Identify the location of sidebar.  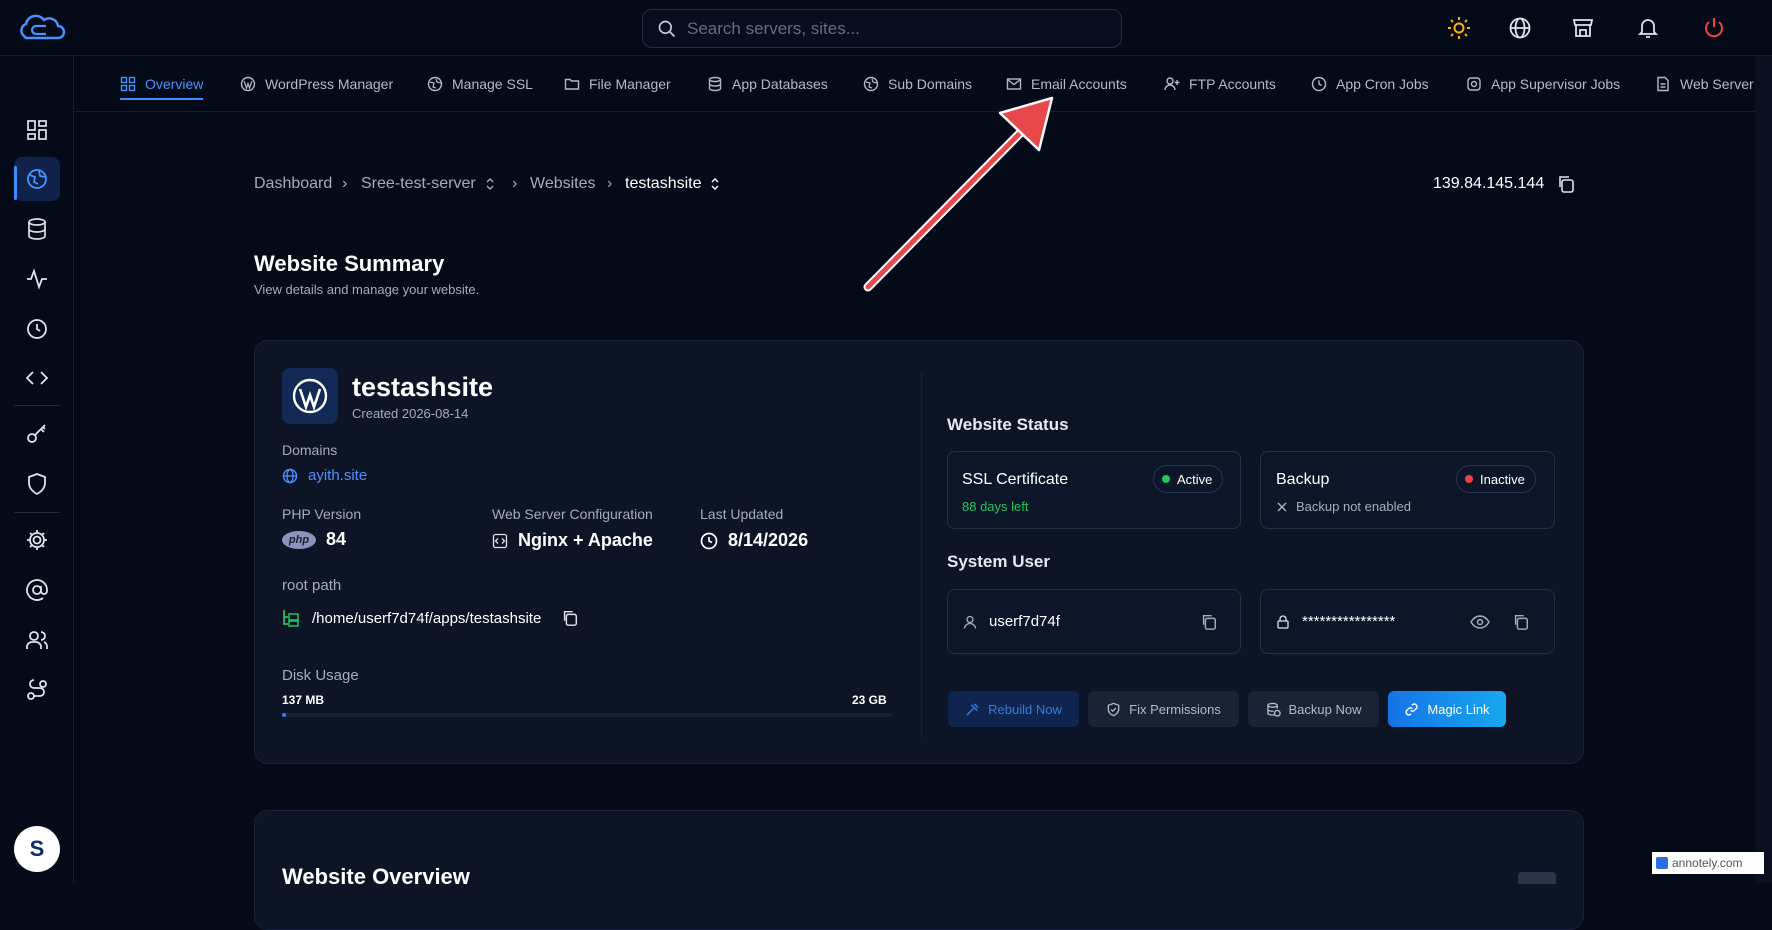
(37, 469).